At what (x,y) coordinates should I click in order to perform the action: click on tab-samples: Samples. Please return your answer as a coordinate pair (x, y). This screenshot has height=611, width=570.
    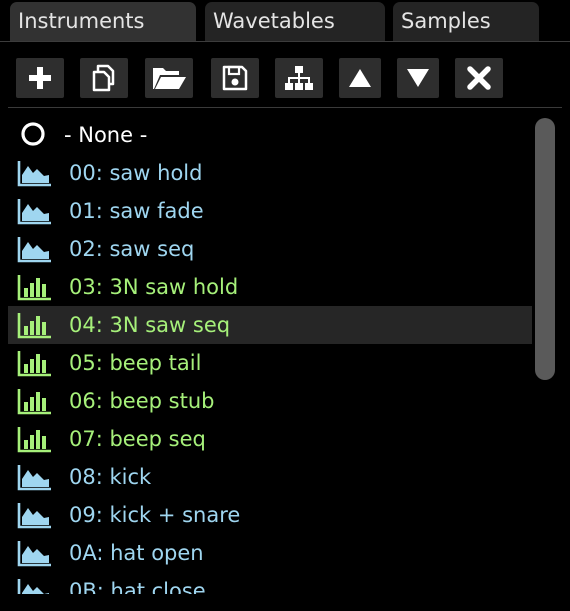
    Looking at the image, I should click on (466, 21).